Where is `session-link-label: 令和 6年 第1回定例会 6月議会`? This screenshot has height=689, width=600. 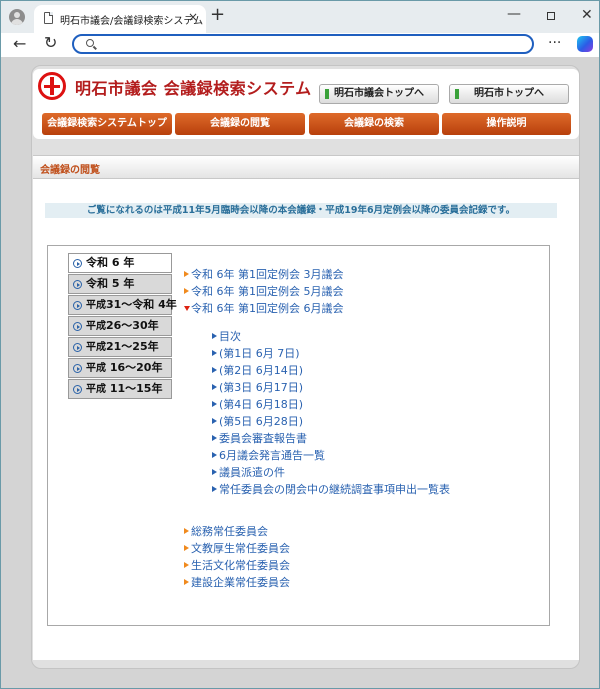 session-link-label: 令和 6年 第1回定例会 6月議会 is located at coordinates (267, 308).